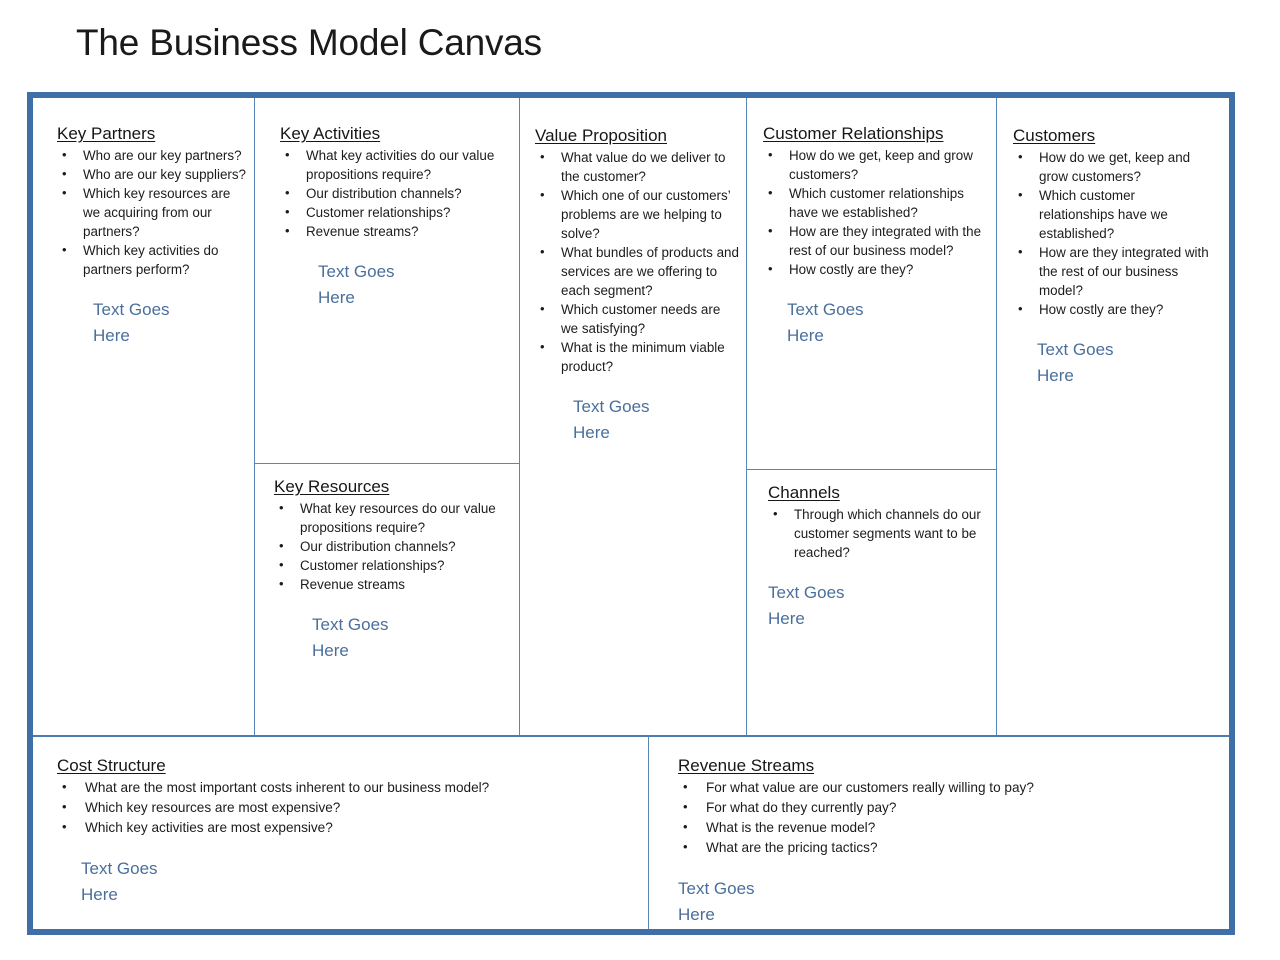 The height and width of the screenshot is (960, 1280). What do you see at coordinates (948, 827) in the screenshot?
I see `list-item: What is the revenue model?` at bounding box center [948, 827].